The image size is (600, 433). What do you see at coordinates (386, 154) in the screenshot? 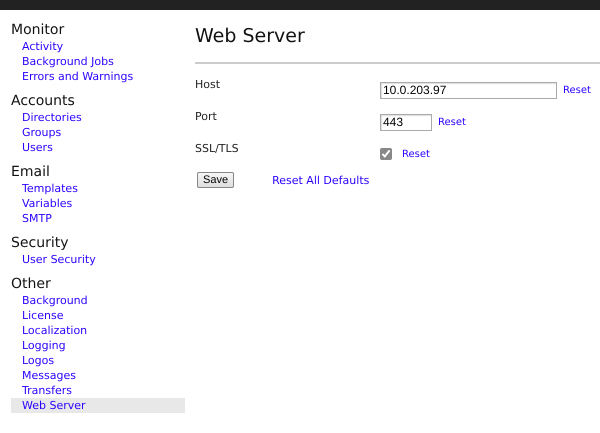
I see `checkbox` at bounding box center [386, 154].